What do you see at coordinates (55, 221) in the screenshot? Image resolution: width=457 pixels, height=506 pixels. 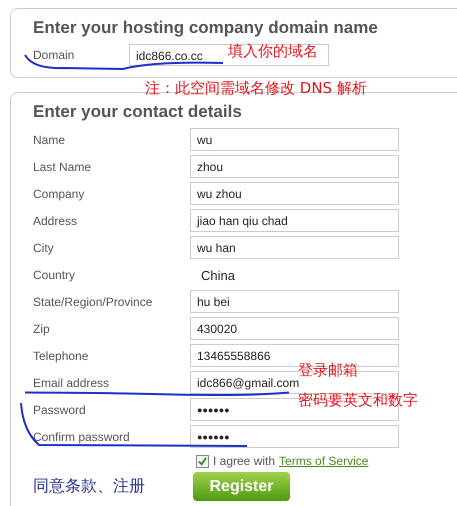 I see `field-label: Address` at bounding box center [55, 221].